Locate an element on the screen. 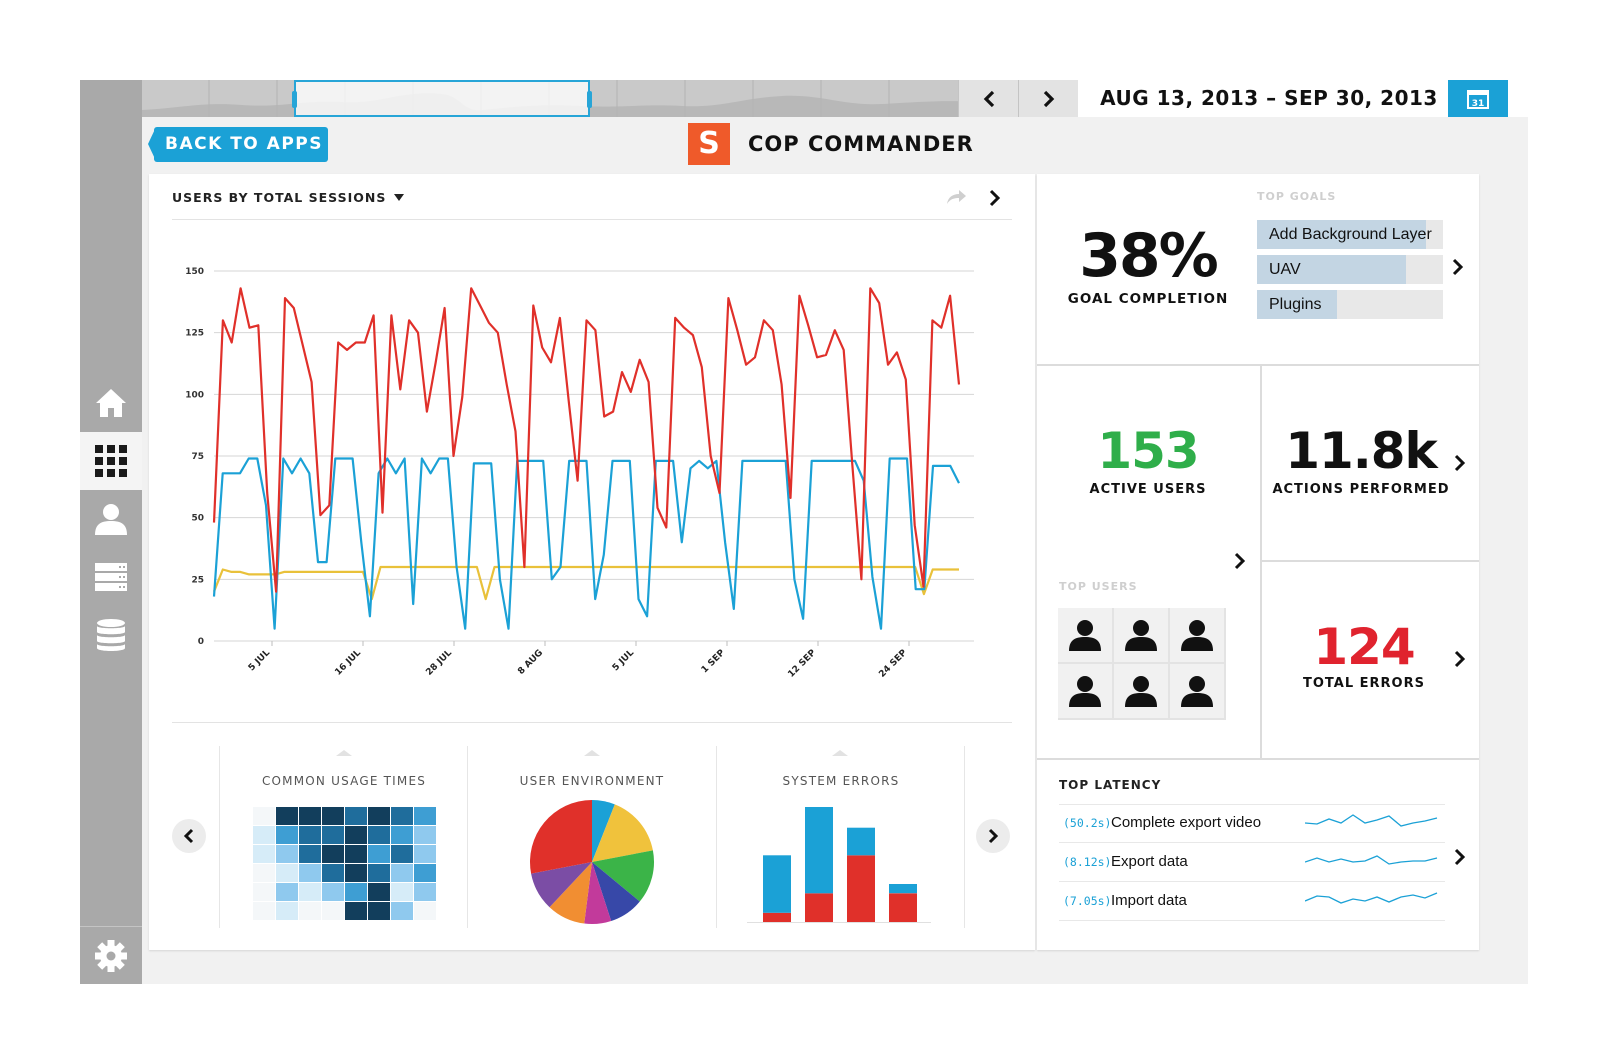 This screenshot has width=1600, height=1060. calendar-button: 31 is located at coordinates (1478, 98).